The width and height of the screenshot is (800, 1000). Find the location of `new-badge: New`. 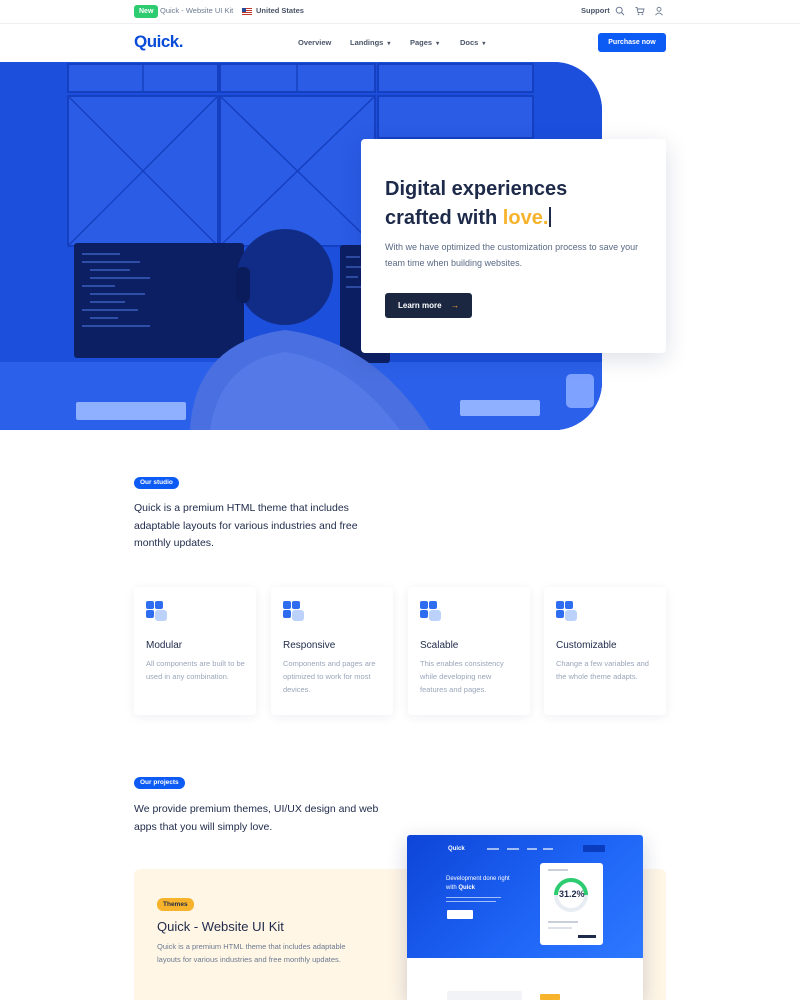

new-badge: New is located at coordinates (146, 11).